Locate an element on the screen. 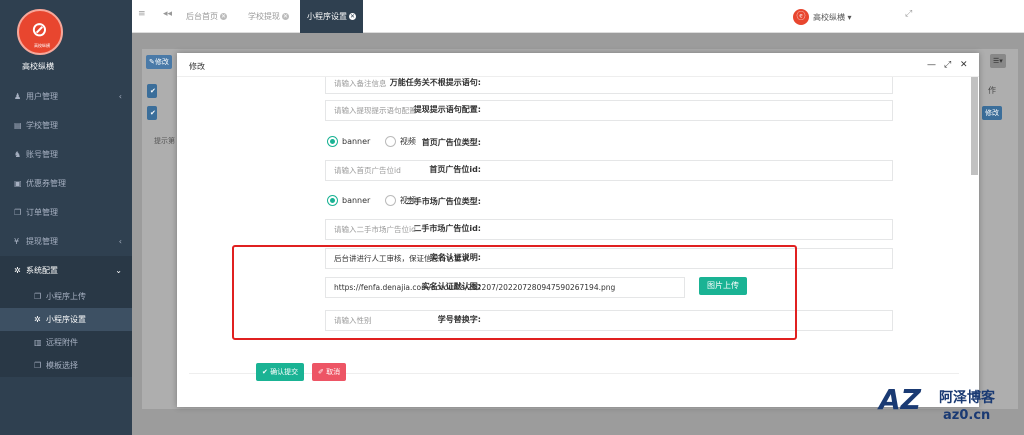 The image size is (1024, 435). tab-miniapp-settings: 小程序设置 ✕ is located at coordinates (331, 16).